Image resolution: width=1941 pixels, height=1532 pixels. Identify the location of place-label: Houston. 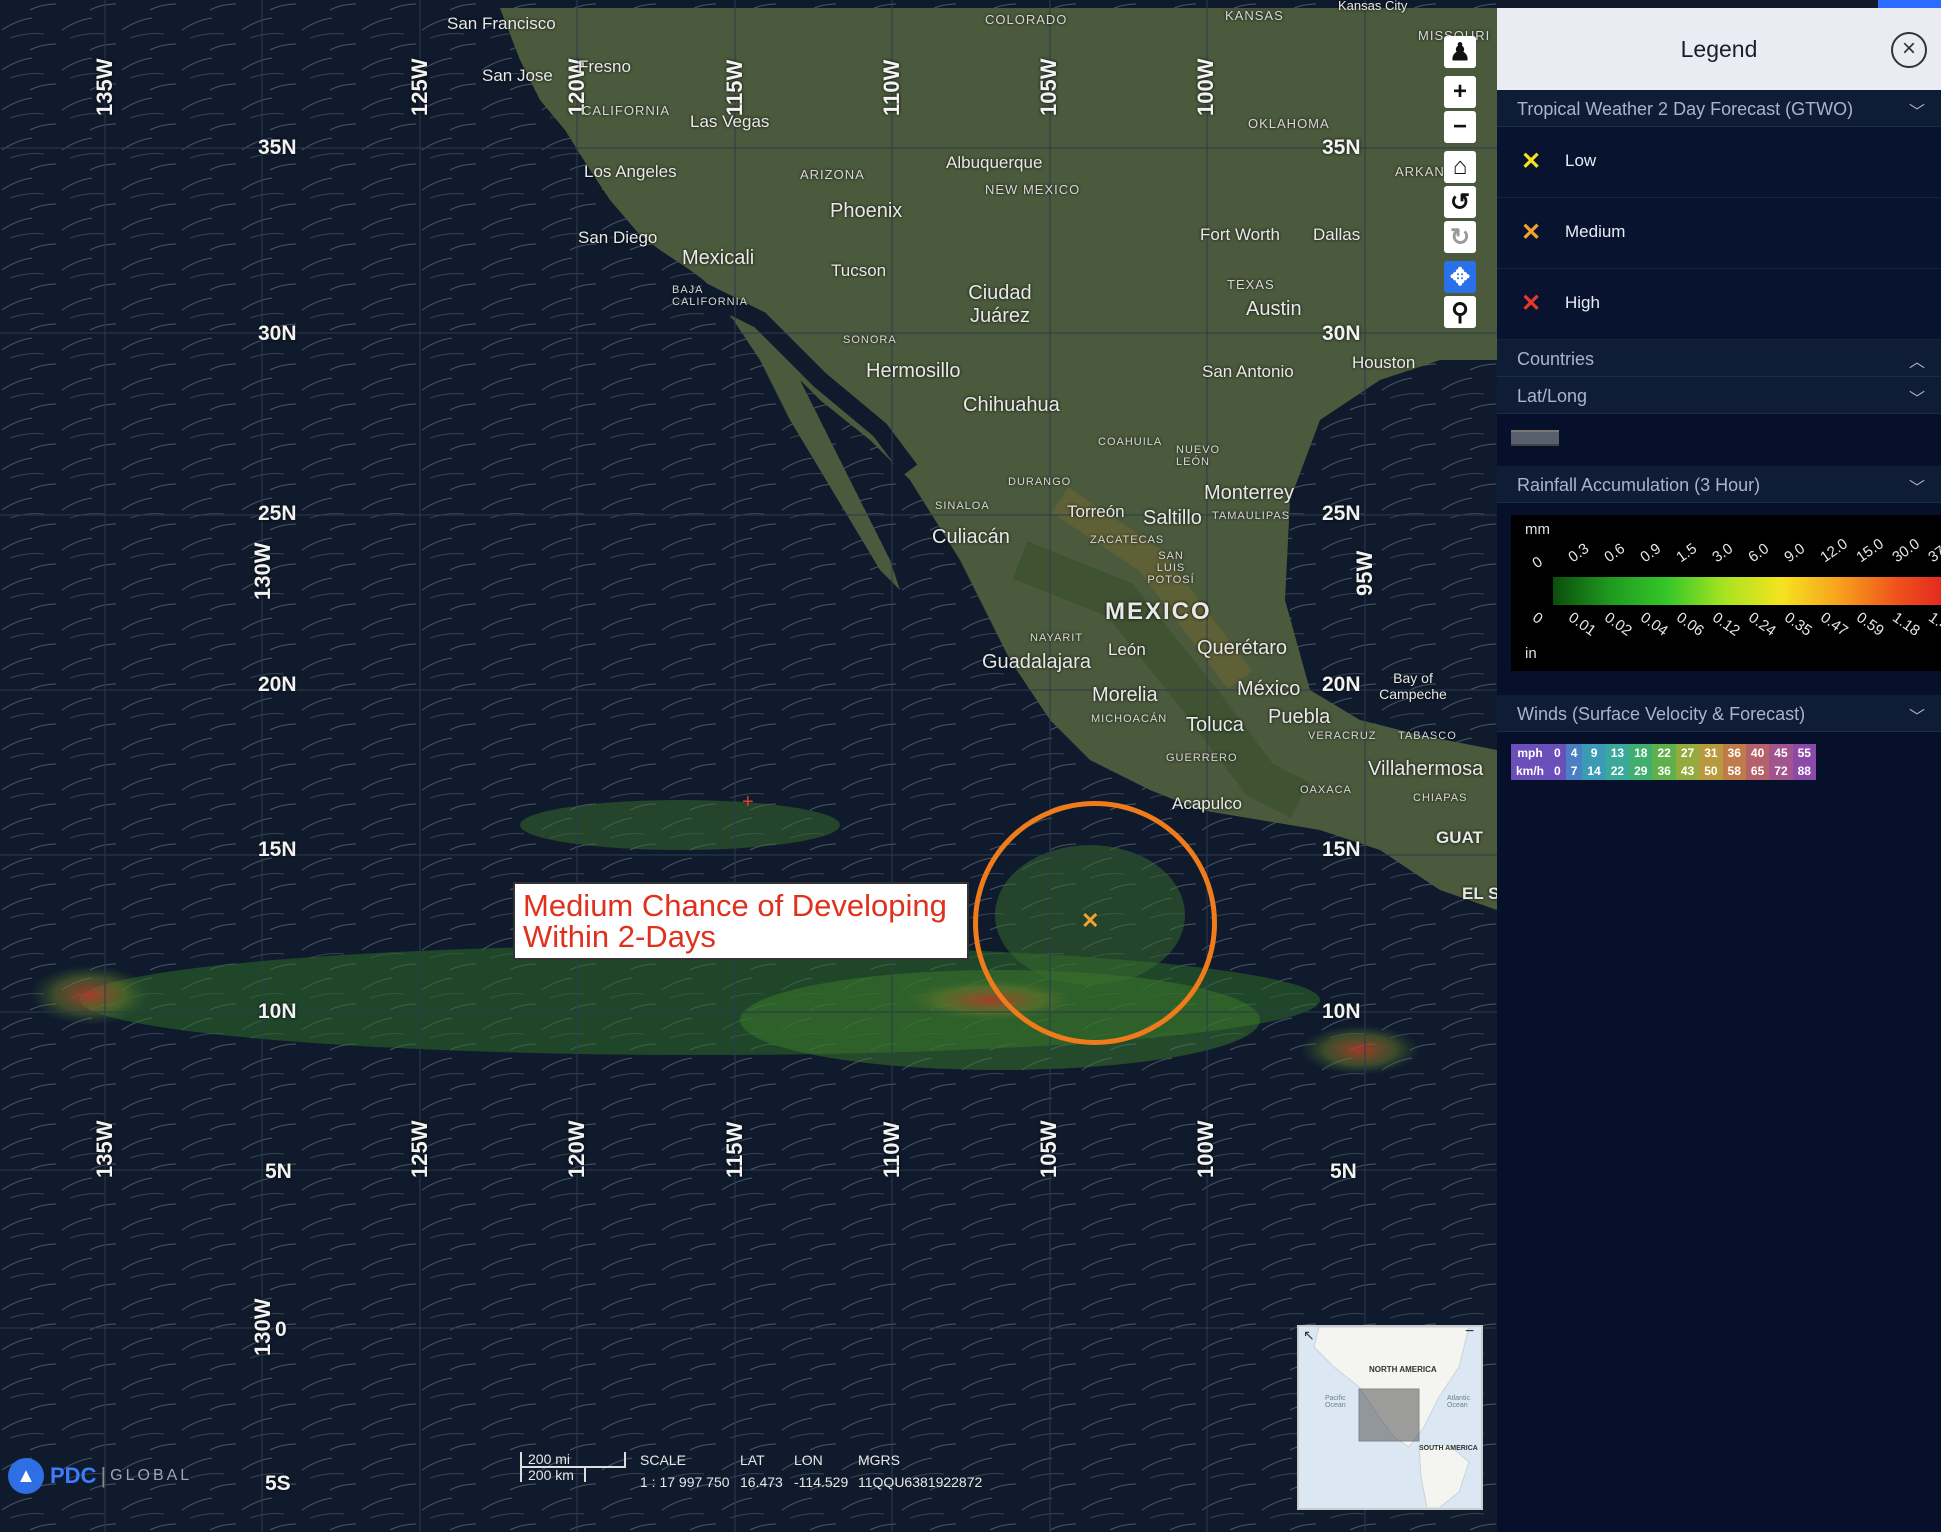
(1384, 362).